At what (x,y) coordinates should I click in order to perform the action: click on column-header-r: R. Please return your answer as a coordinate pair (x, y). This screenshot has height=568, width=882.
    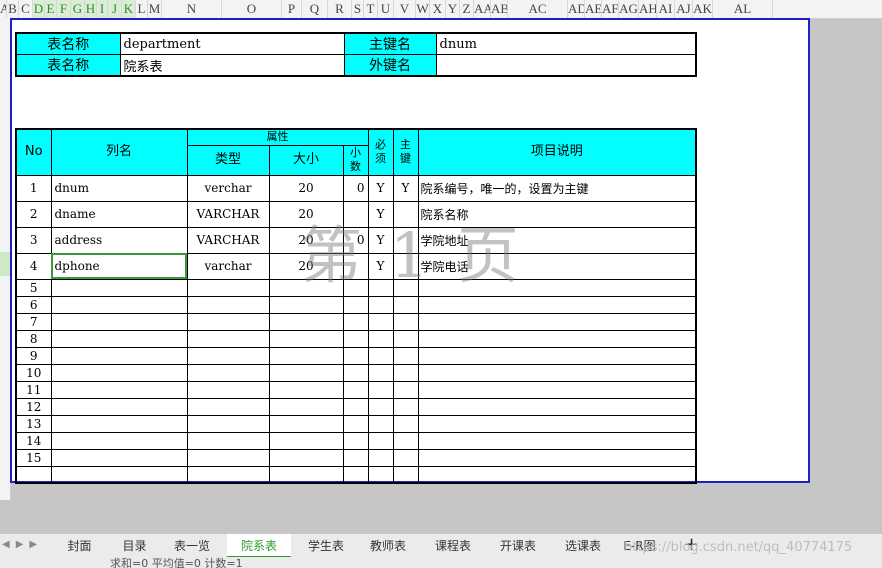
    Looking at the image, I should click on (340, 9).